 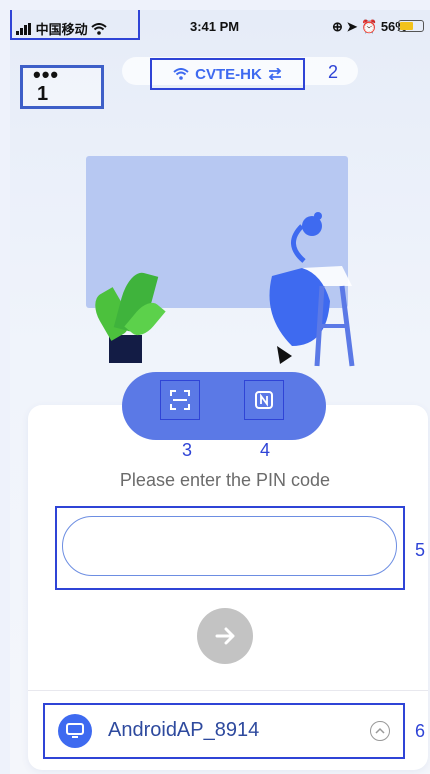 I want to click on carrier-label: 中国移动, so click(x=61, y=29).